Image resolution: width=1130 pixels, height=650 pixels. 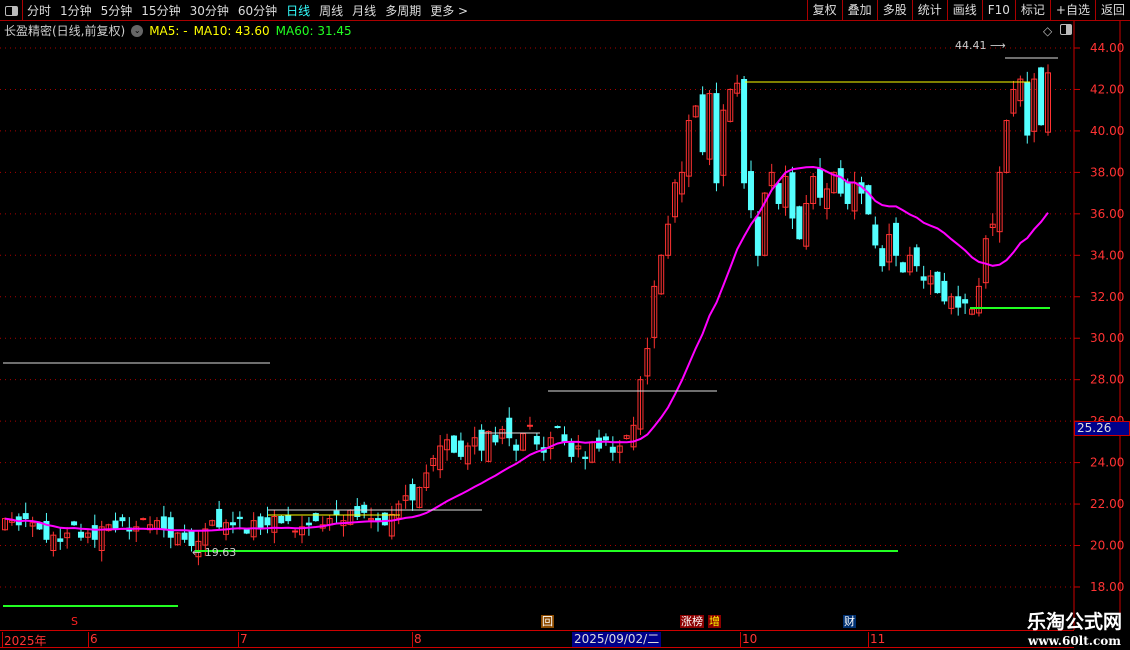 What do you see at coordinates (331, 10) in the screenshot?
I see `tab-7: 周线` at bounding box center [331, 10].